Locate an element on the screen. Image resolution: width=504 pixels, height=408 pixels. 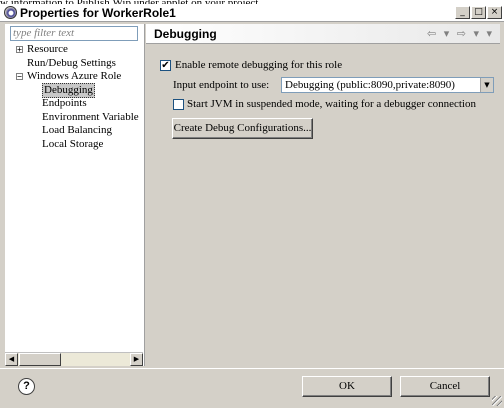
suspend-mode-checkbox is located at coordinates (178, 104).